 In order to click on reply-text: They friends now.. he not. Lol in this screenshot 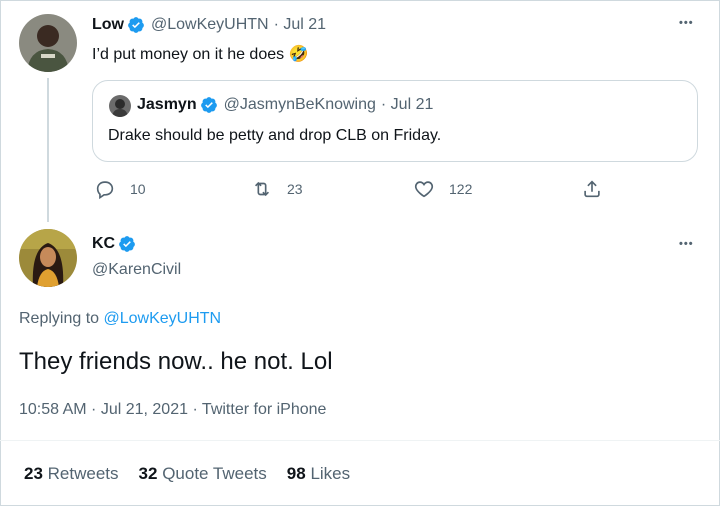, I will do `click(176, 361)`.